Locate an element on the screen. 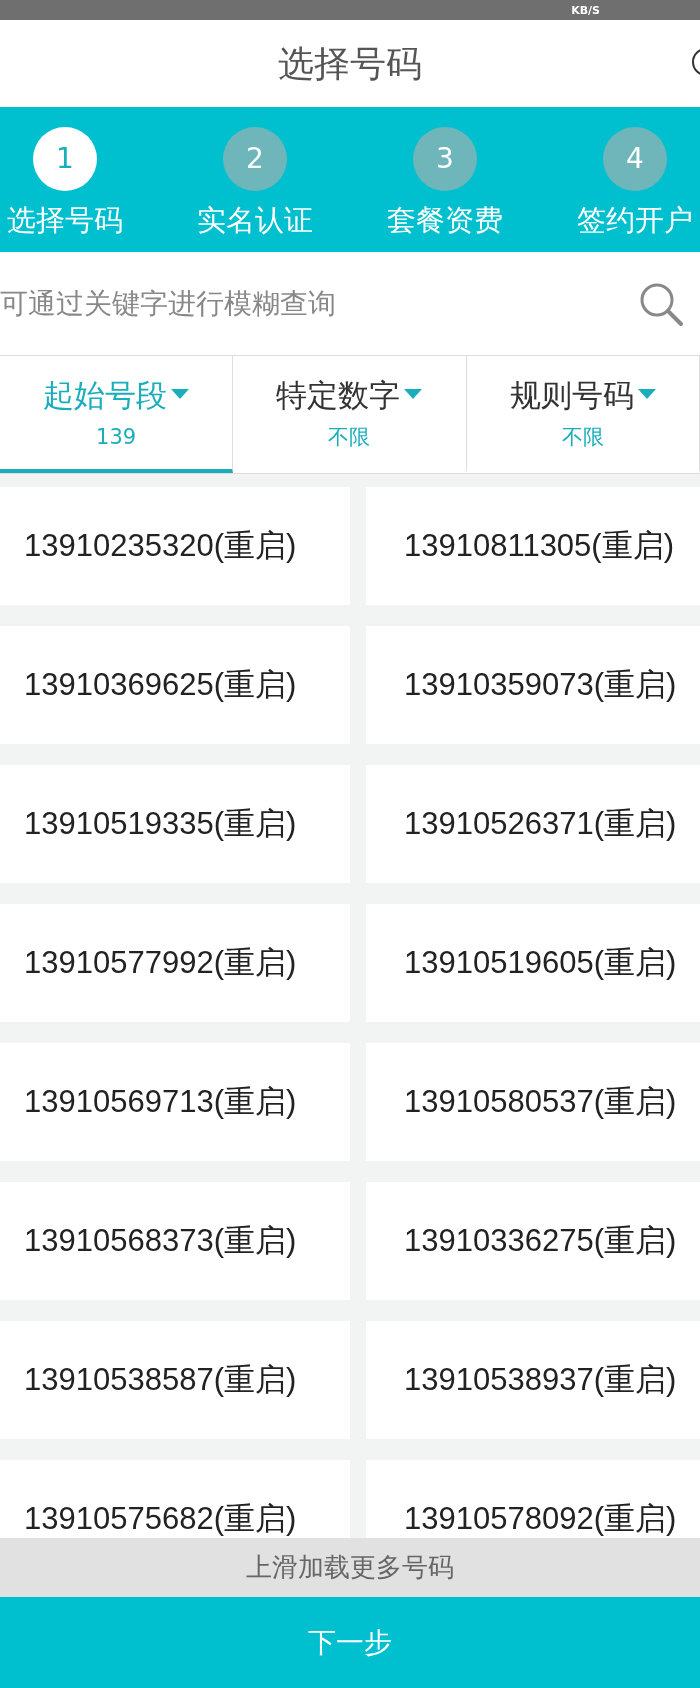 The width and height of the screenshot is (700, 1688). phone-number: 13910578092(重启) is located at coordinates (540, 1518).